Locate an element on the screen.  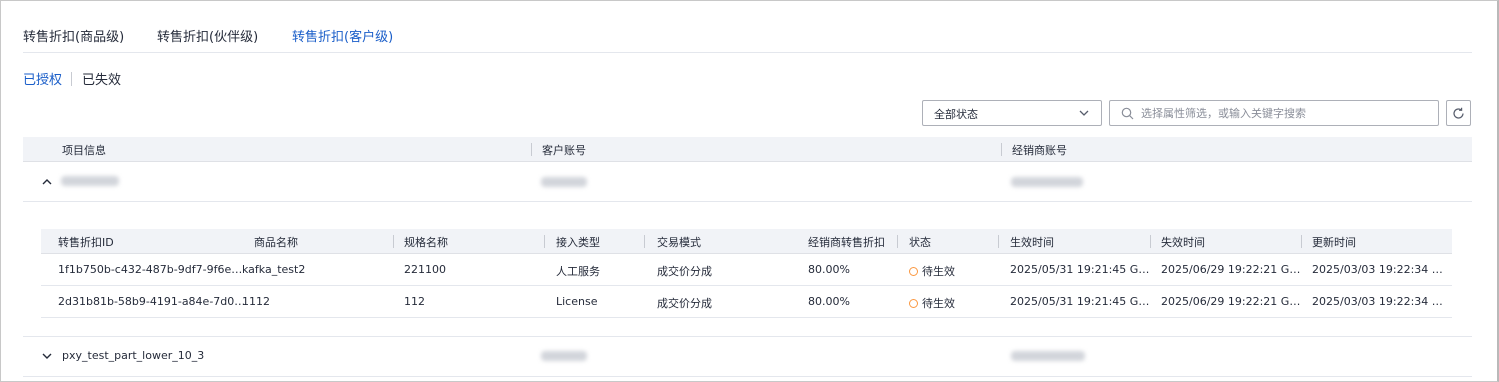
column-header-product: 商品名称 is located at coordinates (276, 242).